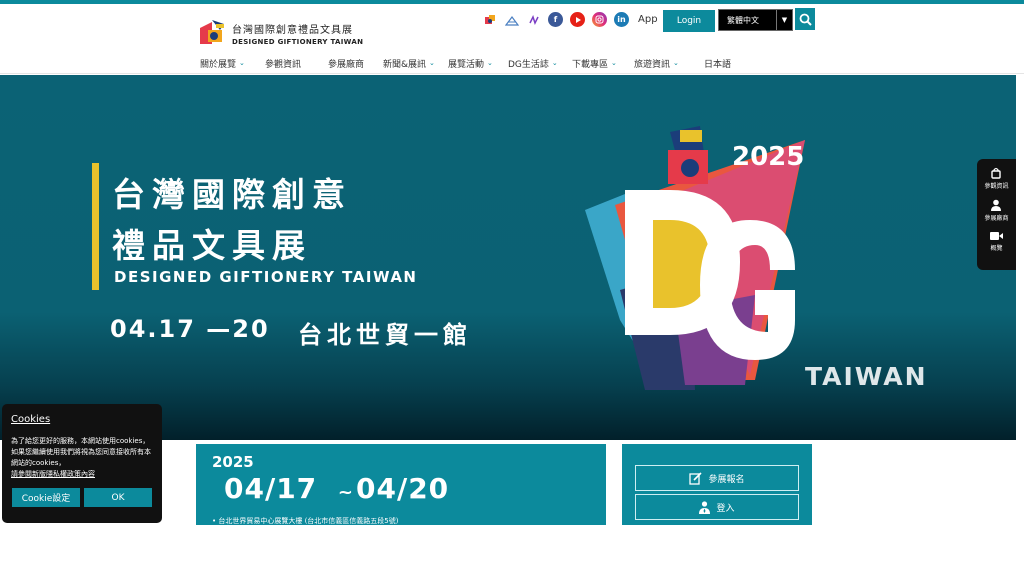 This screenshot has height=576, width=1024. Describe the element at coordinates (212, 245) in the screenshot. I see `hero-title-line2: 禮品文具展` at that location.